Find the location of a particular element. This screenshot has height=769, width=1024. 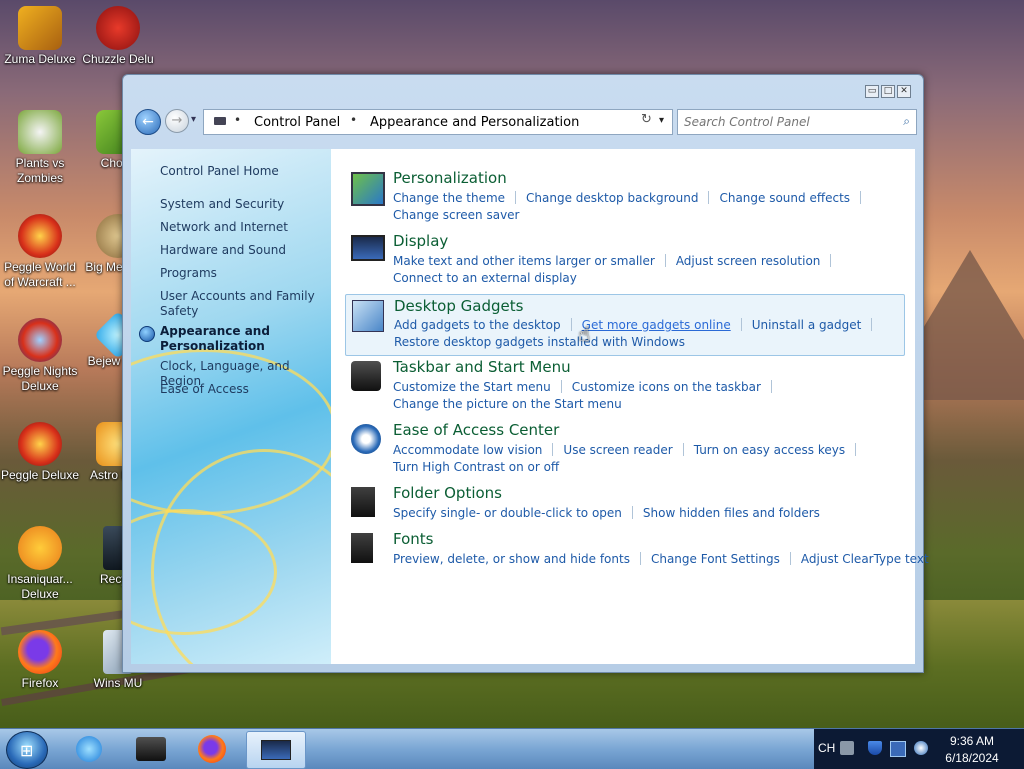

desktop-icon-firefox: Firefox is located at coordinates (40, 660).